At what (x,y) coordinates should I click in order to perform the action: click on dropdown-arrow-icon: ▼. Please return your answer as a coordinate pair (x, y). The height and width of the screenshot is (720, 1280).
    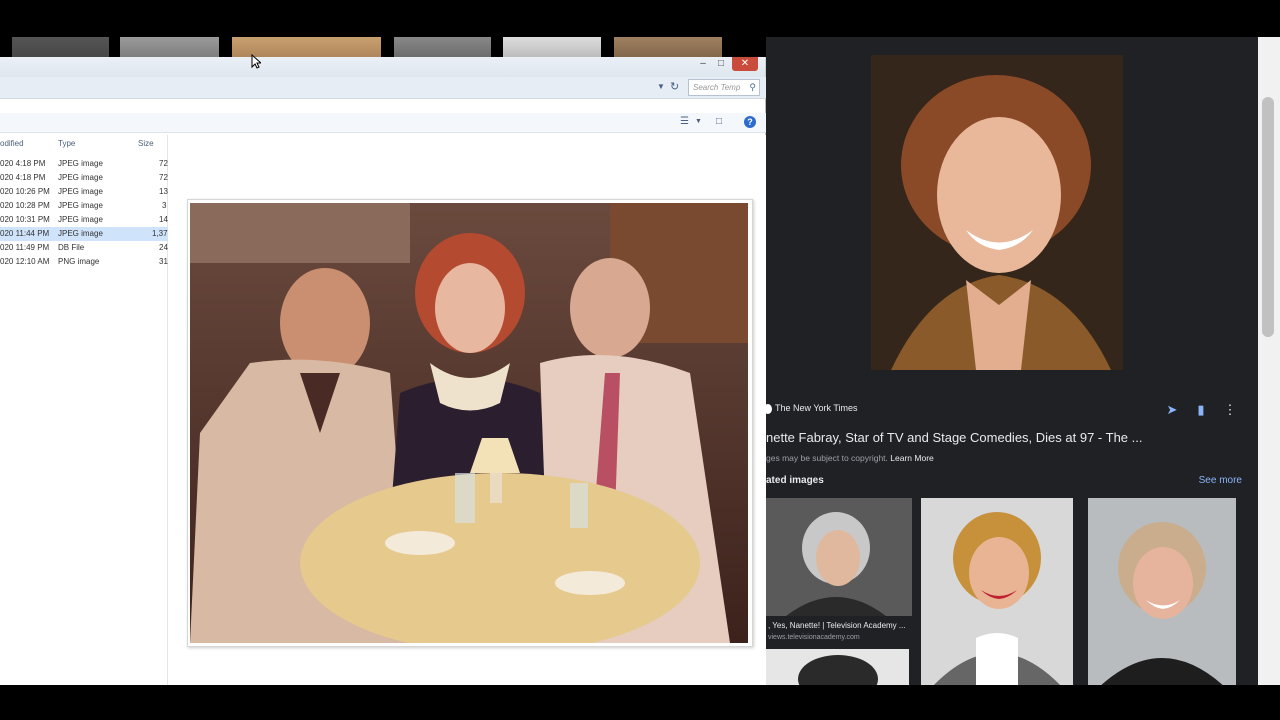
    Looking at the image, I should click on (661, 86).